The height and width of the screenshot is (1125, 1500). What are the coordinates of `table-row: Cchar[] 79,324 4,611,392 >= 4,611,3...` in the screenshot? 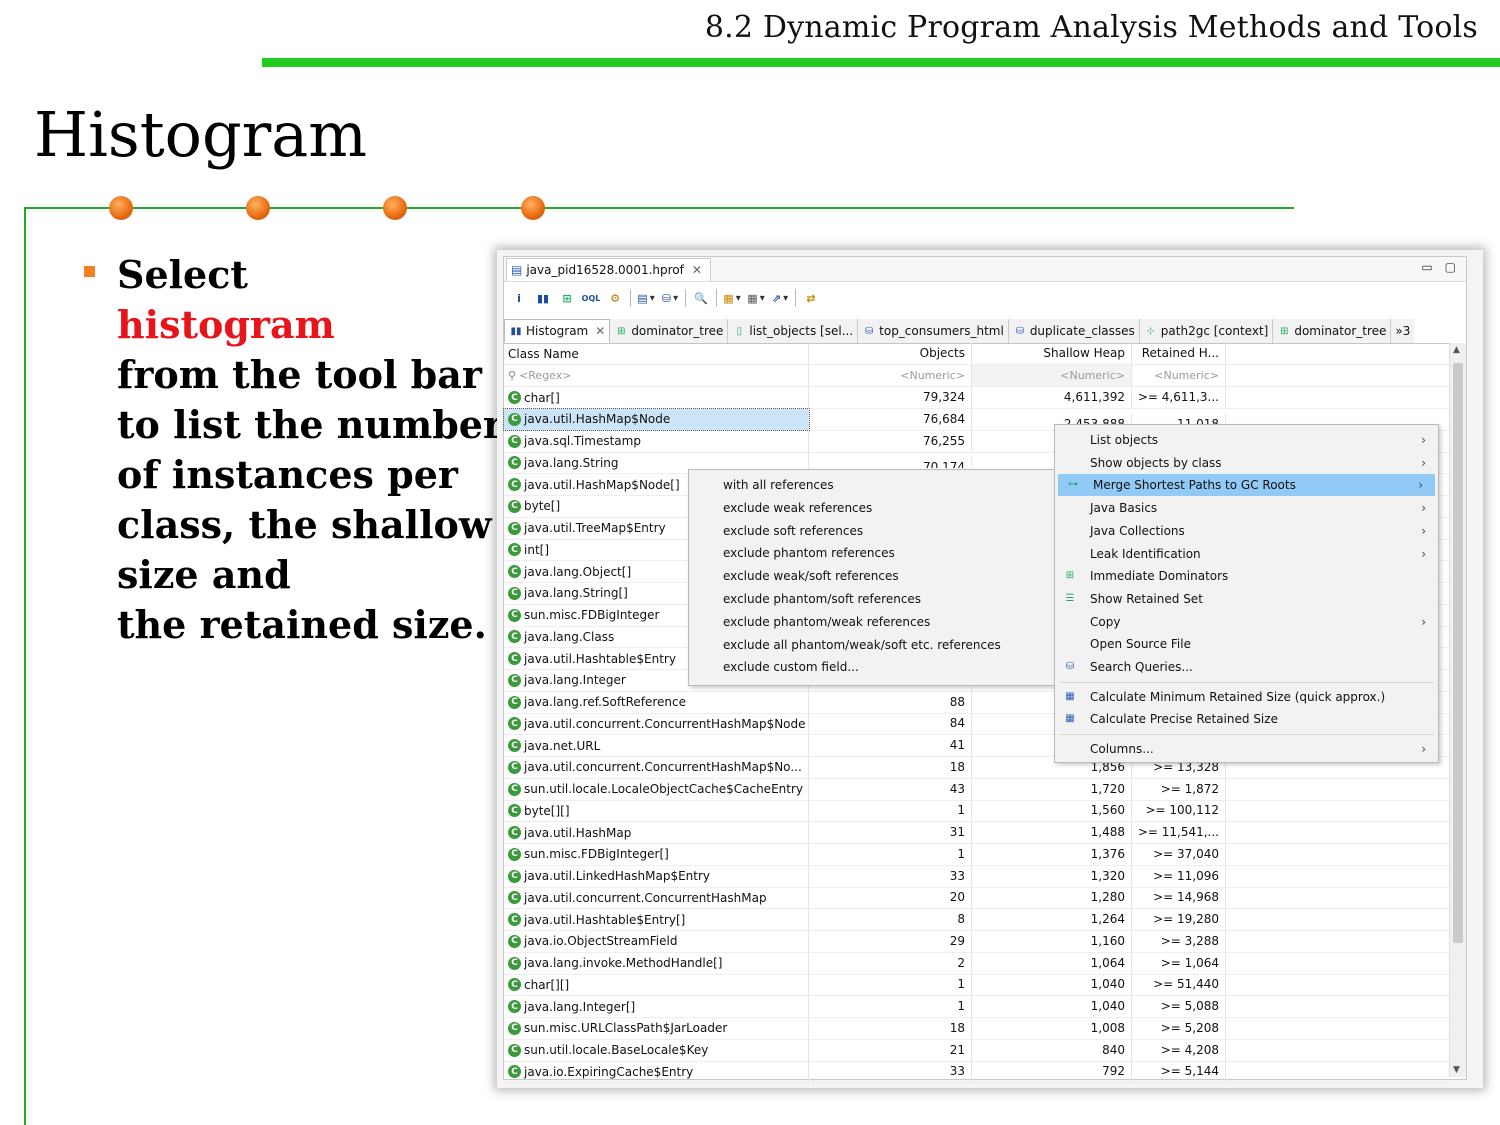 It's located at (977, 398).